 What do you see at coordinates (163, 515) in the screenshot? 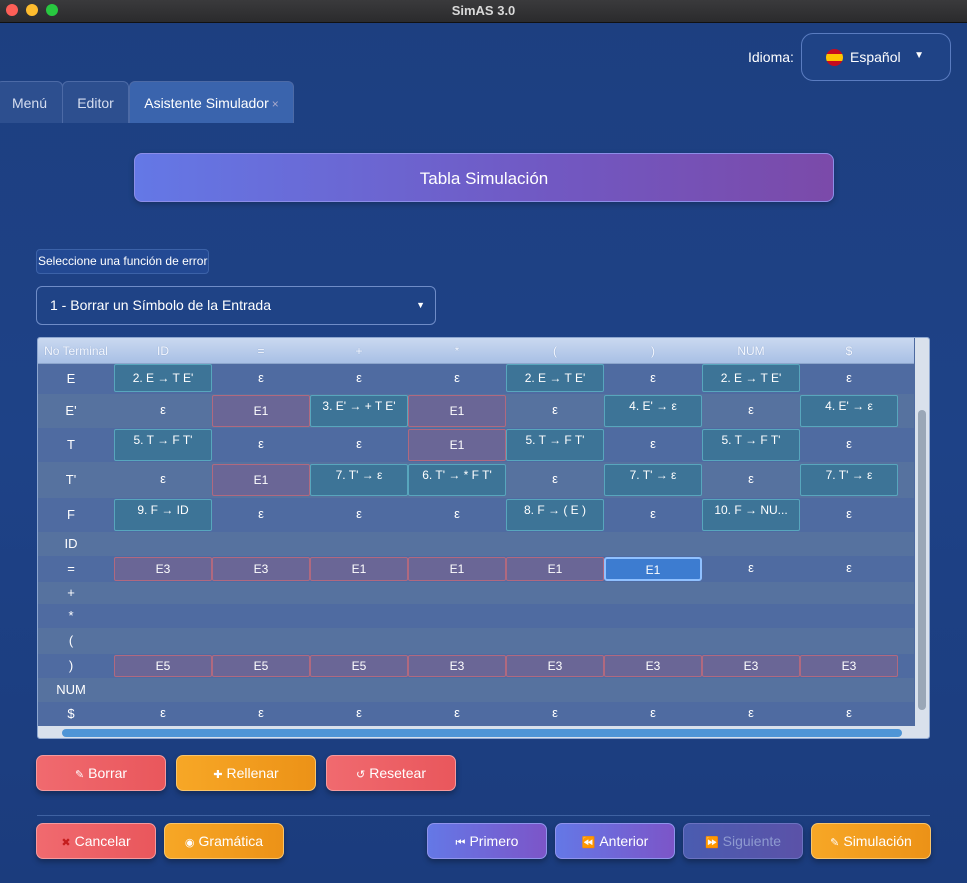
I see `production-cell: 9. F → ID` at bounding box center [163, 515].